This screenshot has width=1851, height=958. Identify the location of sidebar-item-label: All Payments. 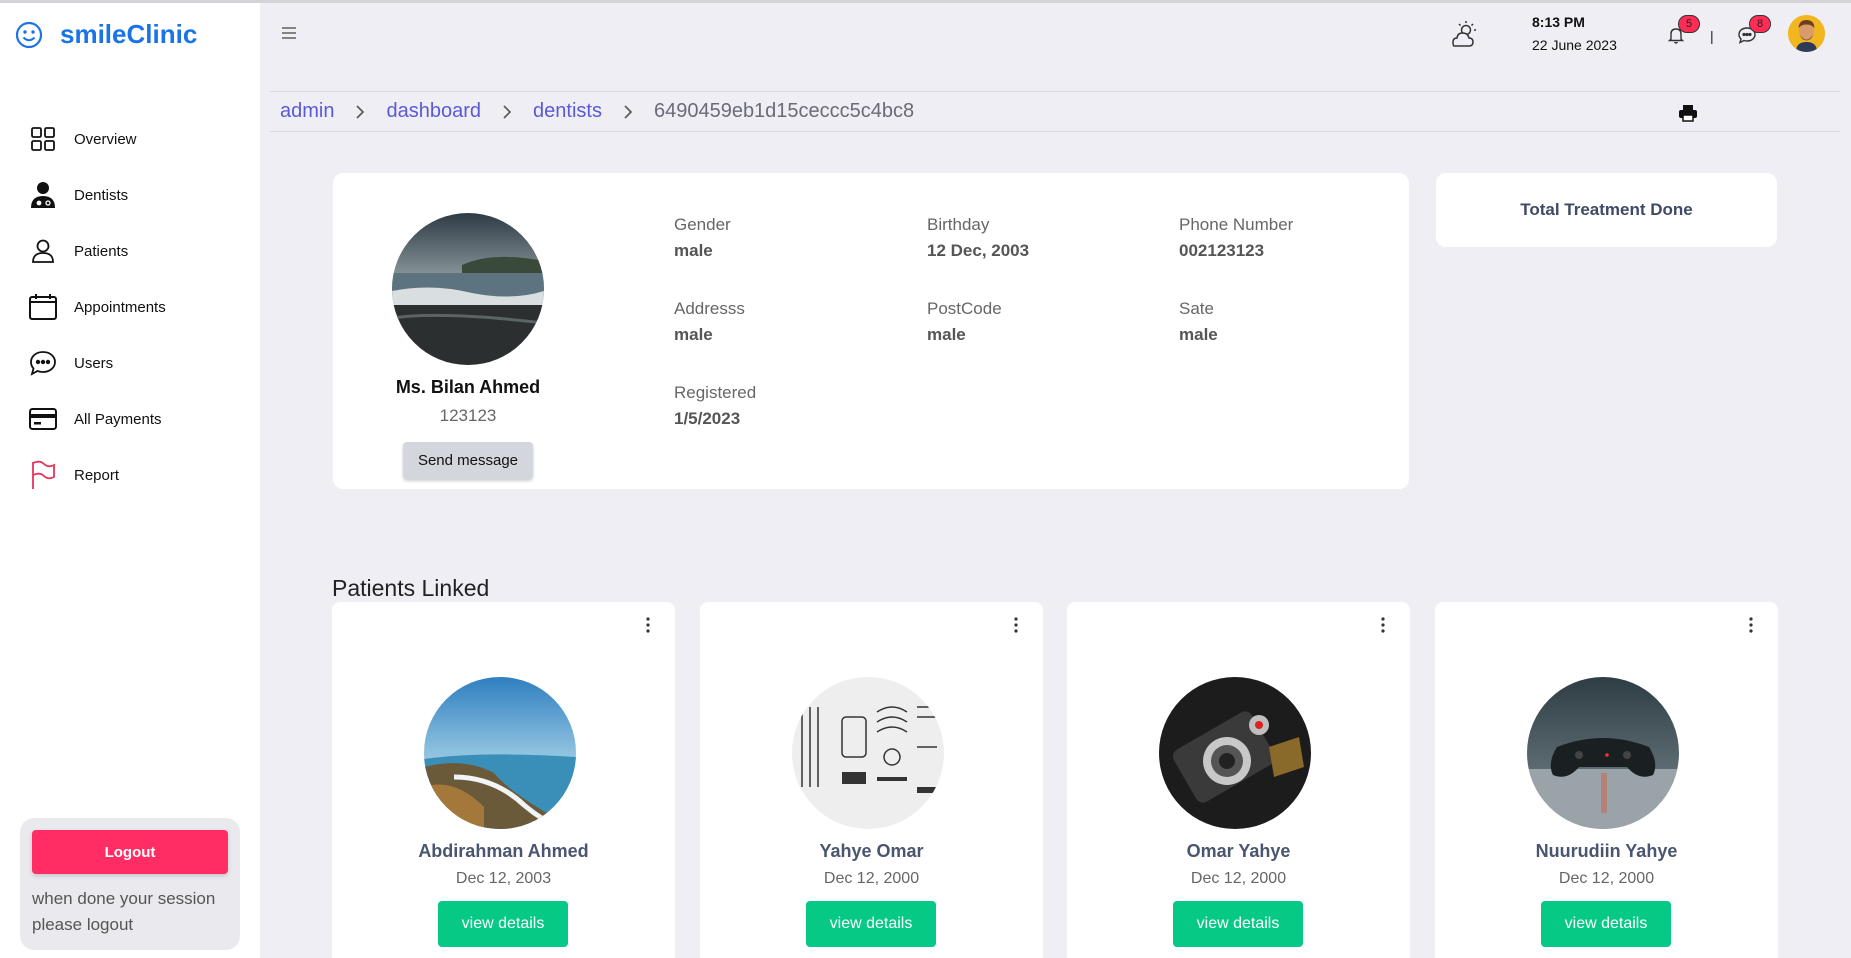
(118, 419).